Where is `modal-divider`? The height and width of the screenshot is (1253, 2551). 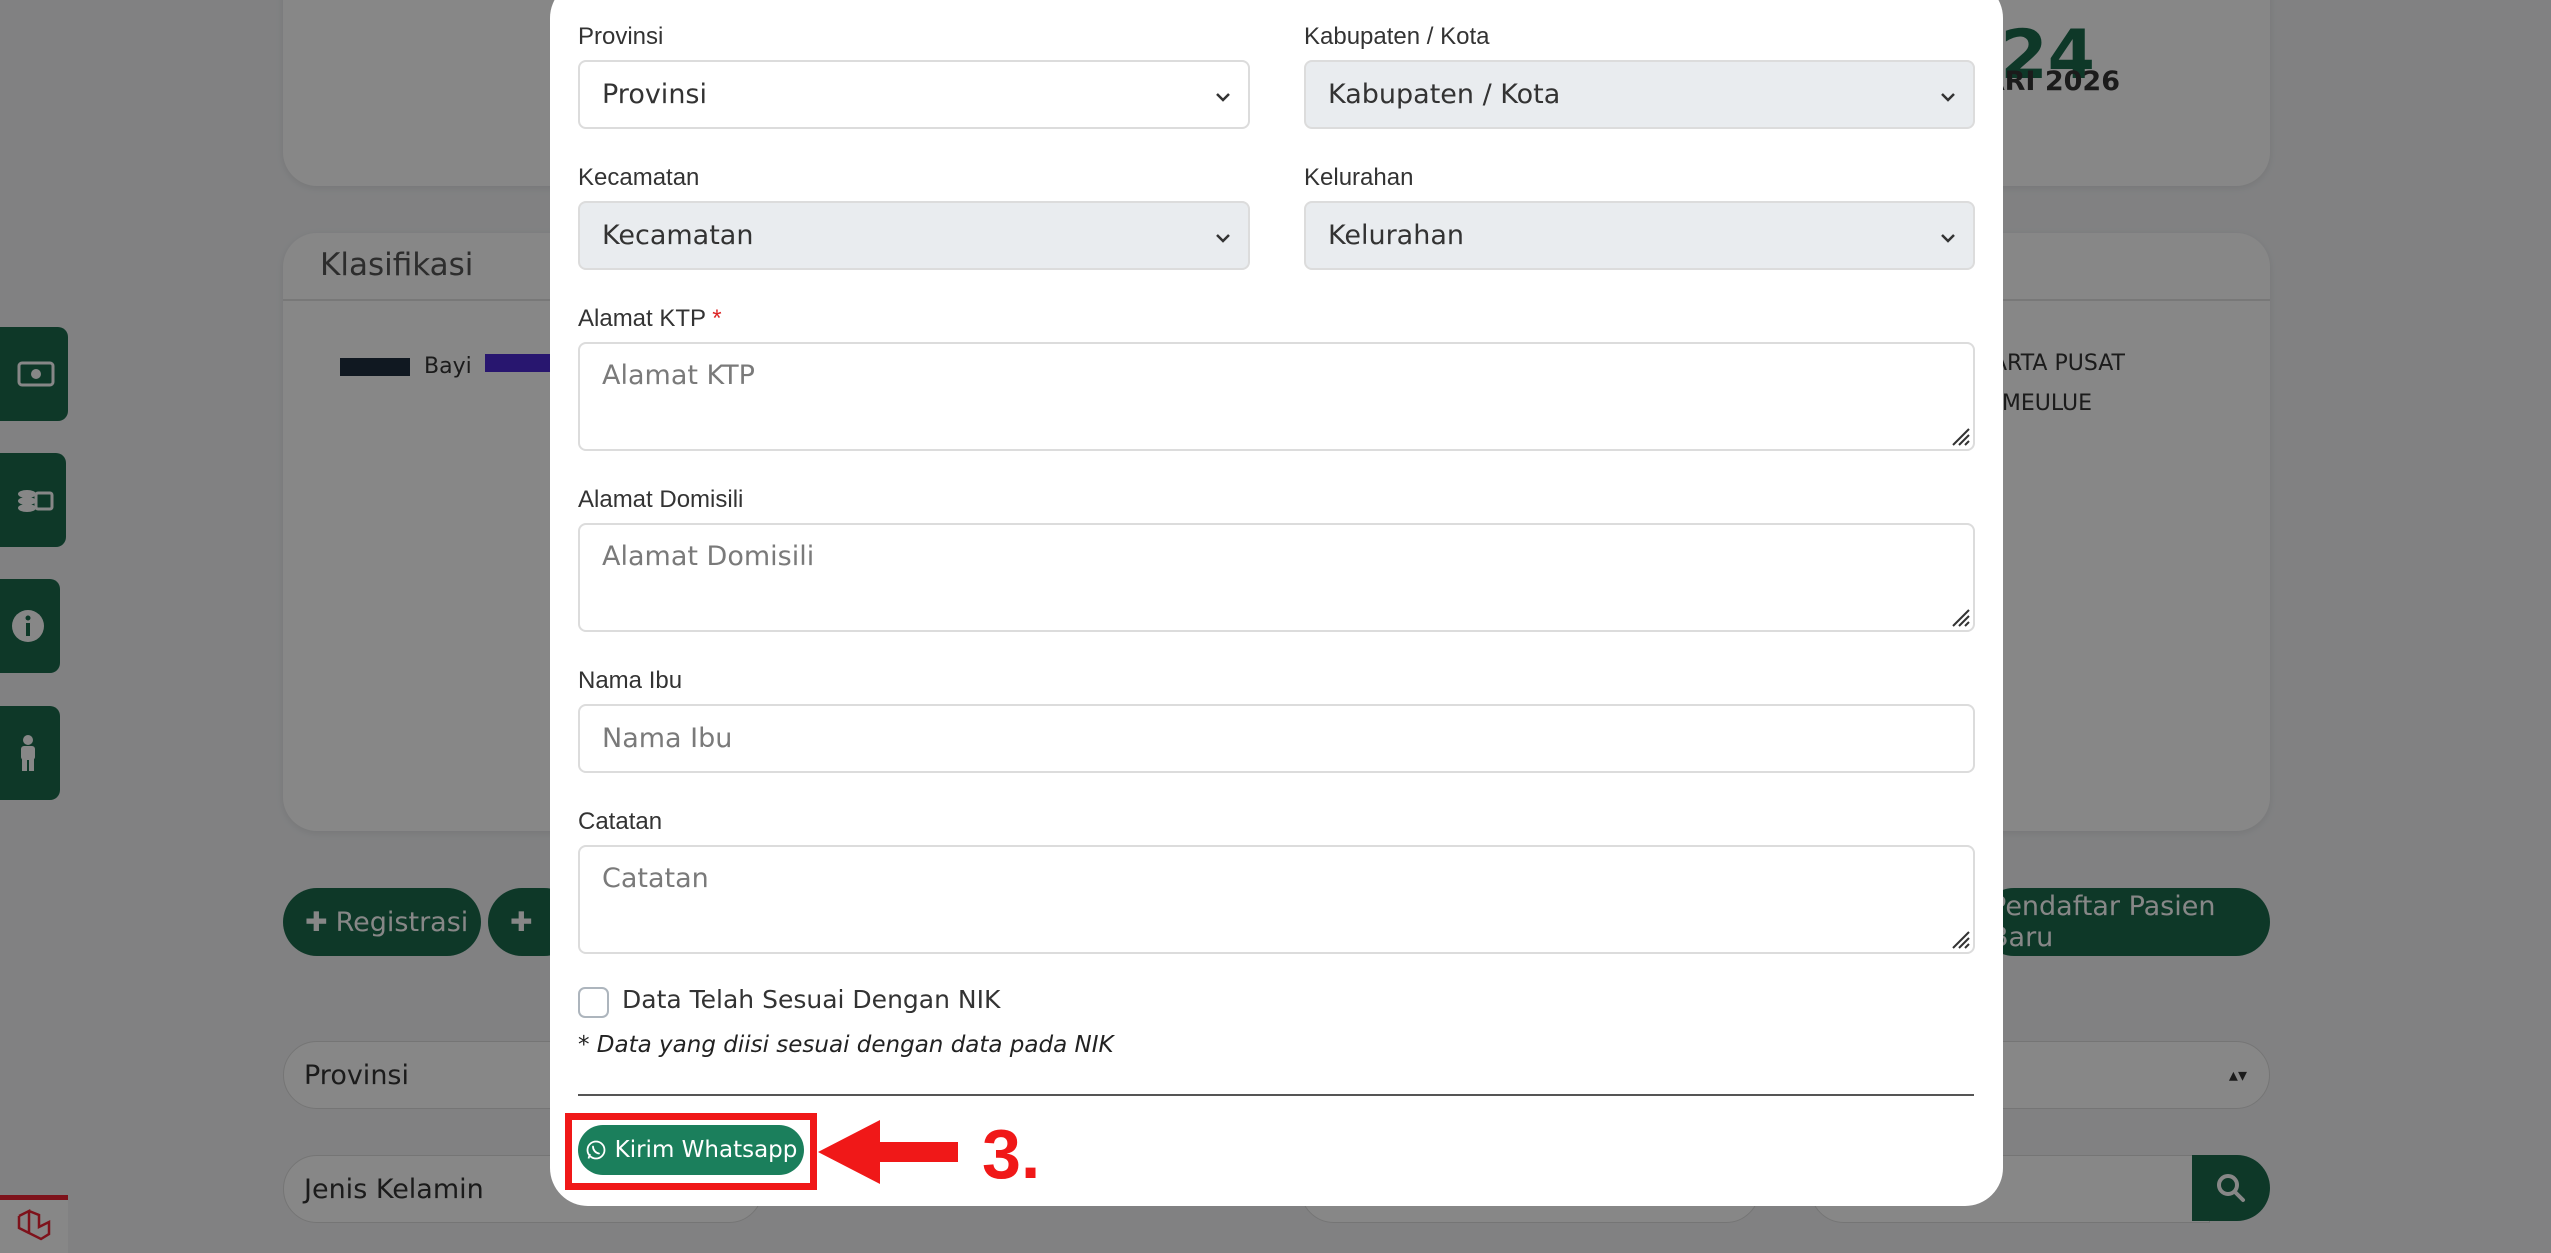
modal-divider is located at coordinates (1276, 1095).